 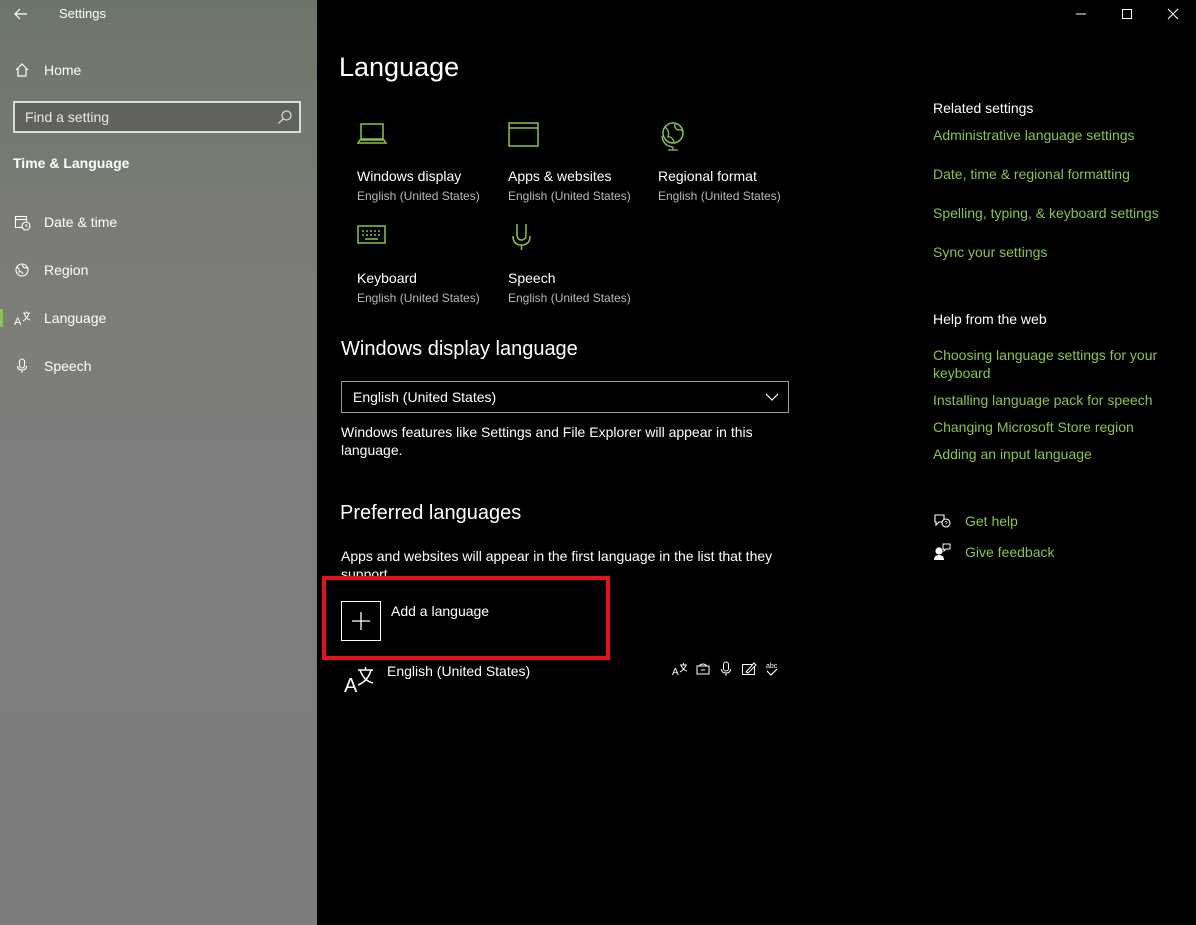 What do you see at coordinates (990, 319) in the screenshot?
I see `help-heading: Help from the web` at bounding box center [990, 319].